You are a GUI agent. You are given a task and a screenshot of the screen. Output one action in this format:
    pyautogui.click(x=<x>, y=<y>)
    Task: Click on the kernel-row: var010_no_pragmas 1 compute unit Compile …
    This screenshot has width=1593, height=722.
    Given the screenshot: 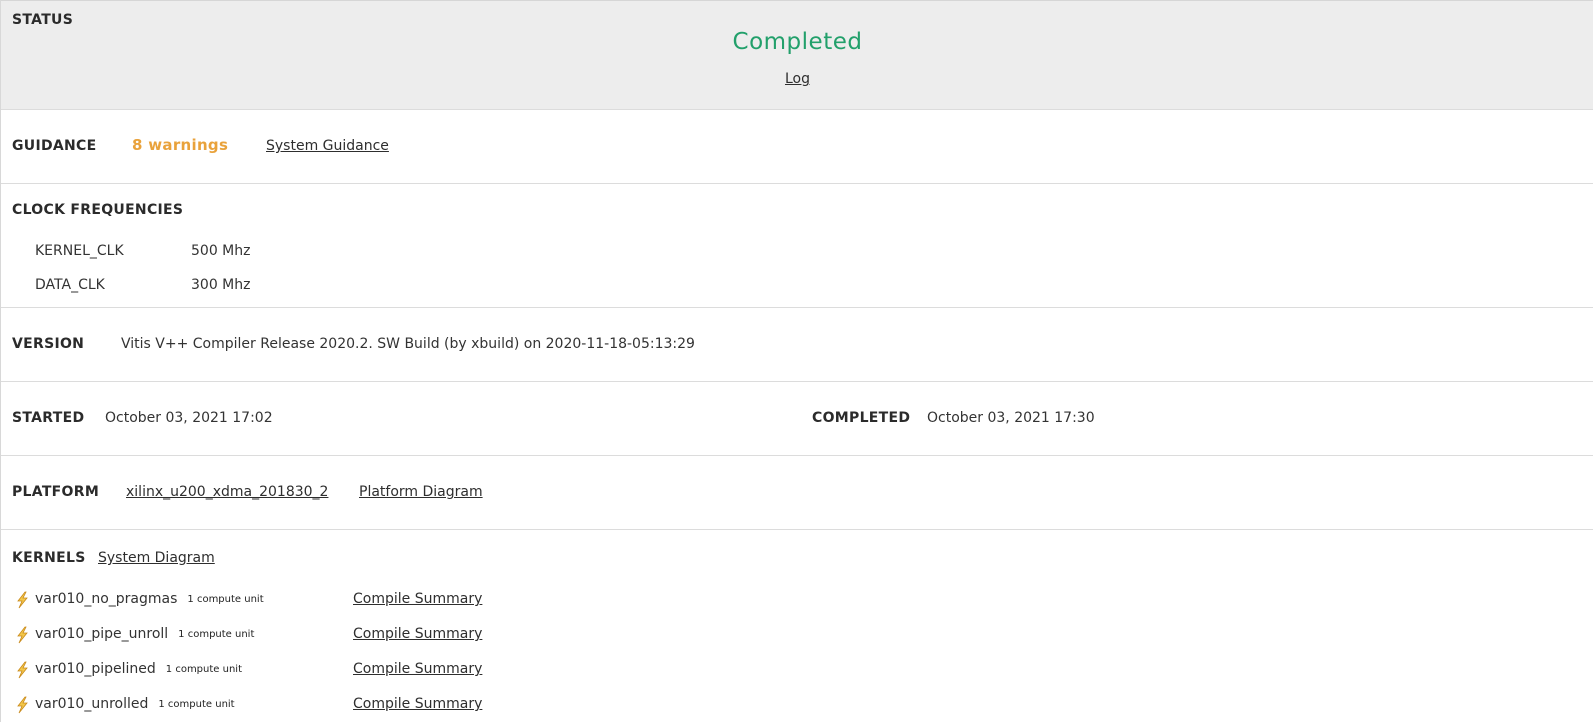 What is the action you would take?
    pyautogui.click(x=401, y=602)
    